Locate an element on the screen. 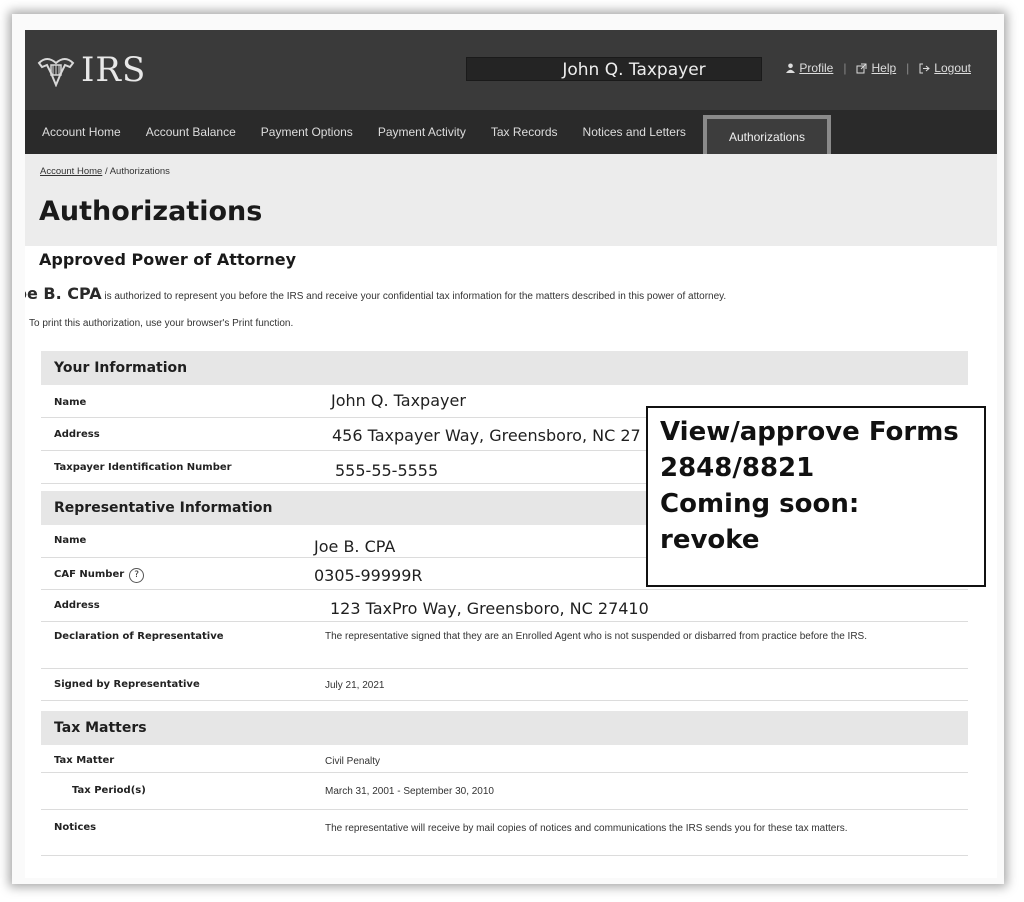  row-label: CAF Number? is located at coordinates (99, 575).